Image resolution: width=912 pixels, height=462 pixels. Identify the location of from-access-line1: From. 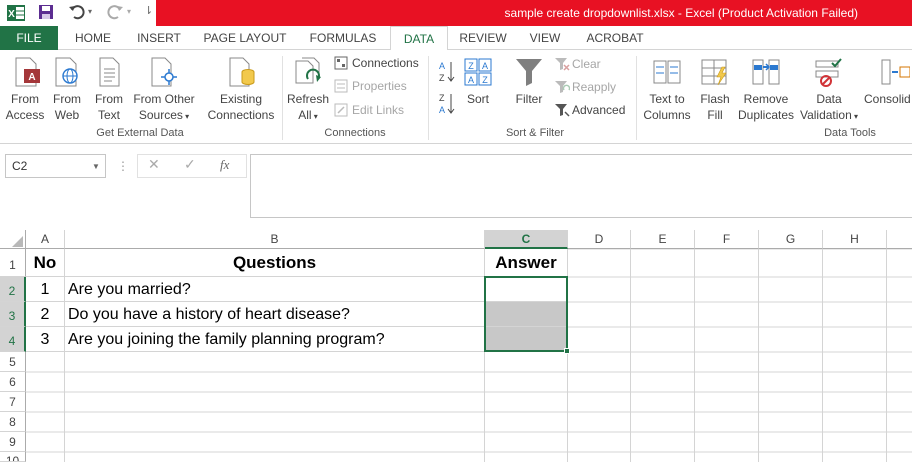
(25, 99).